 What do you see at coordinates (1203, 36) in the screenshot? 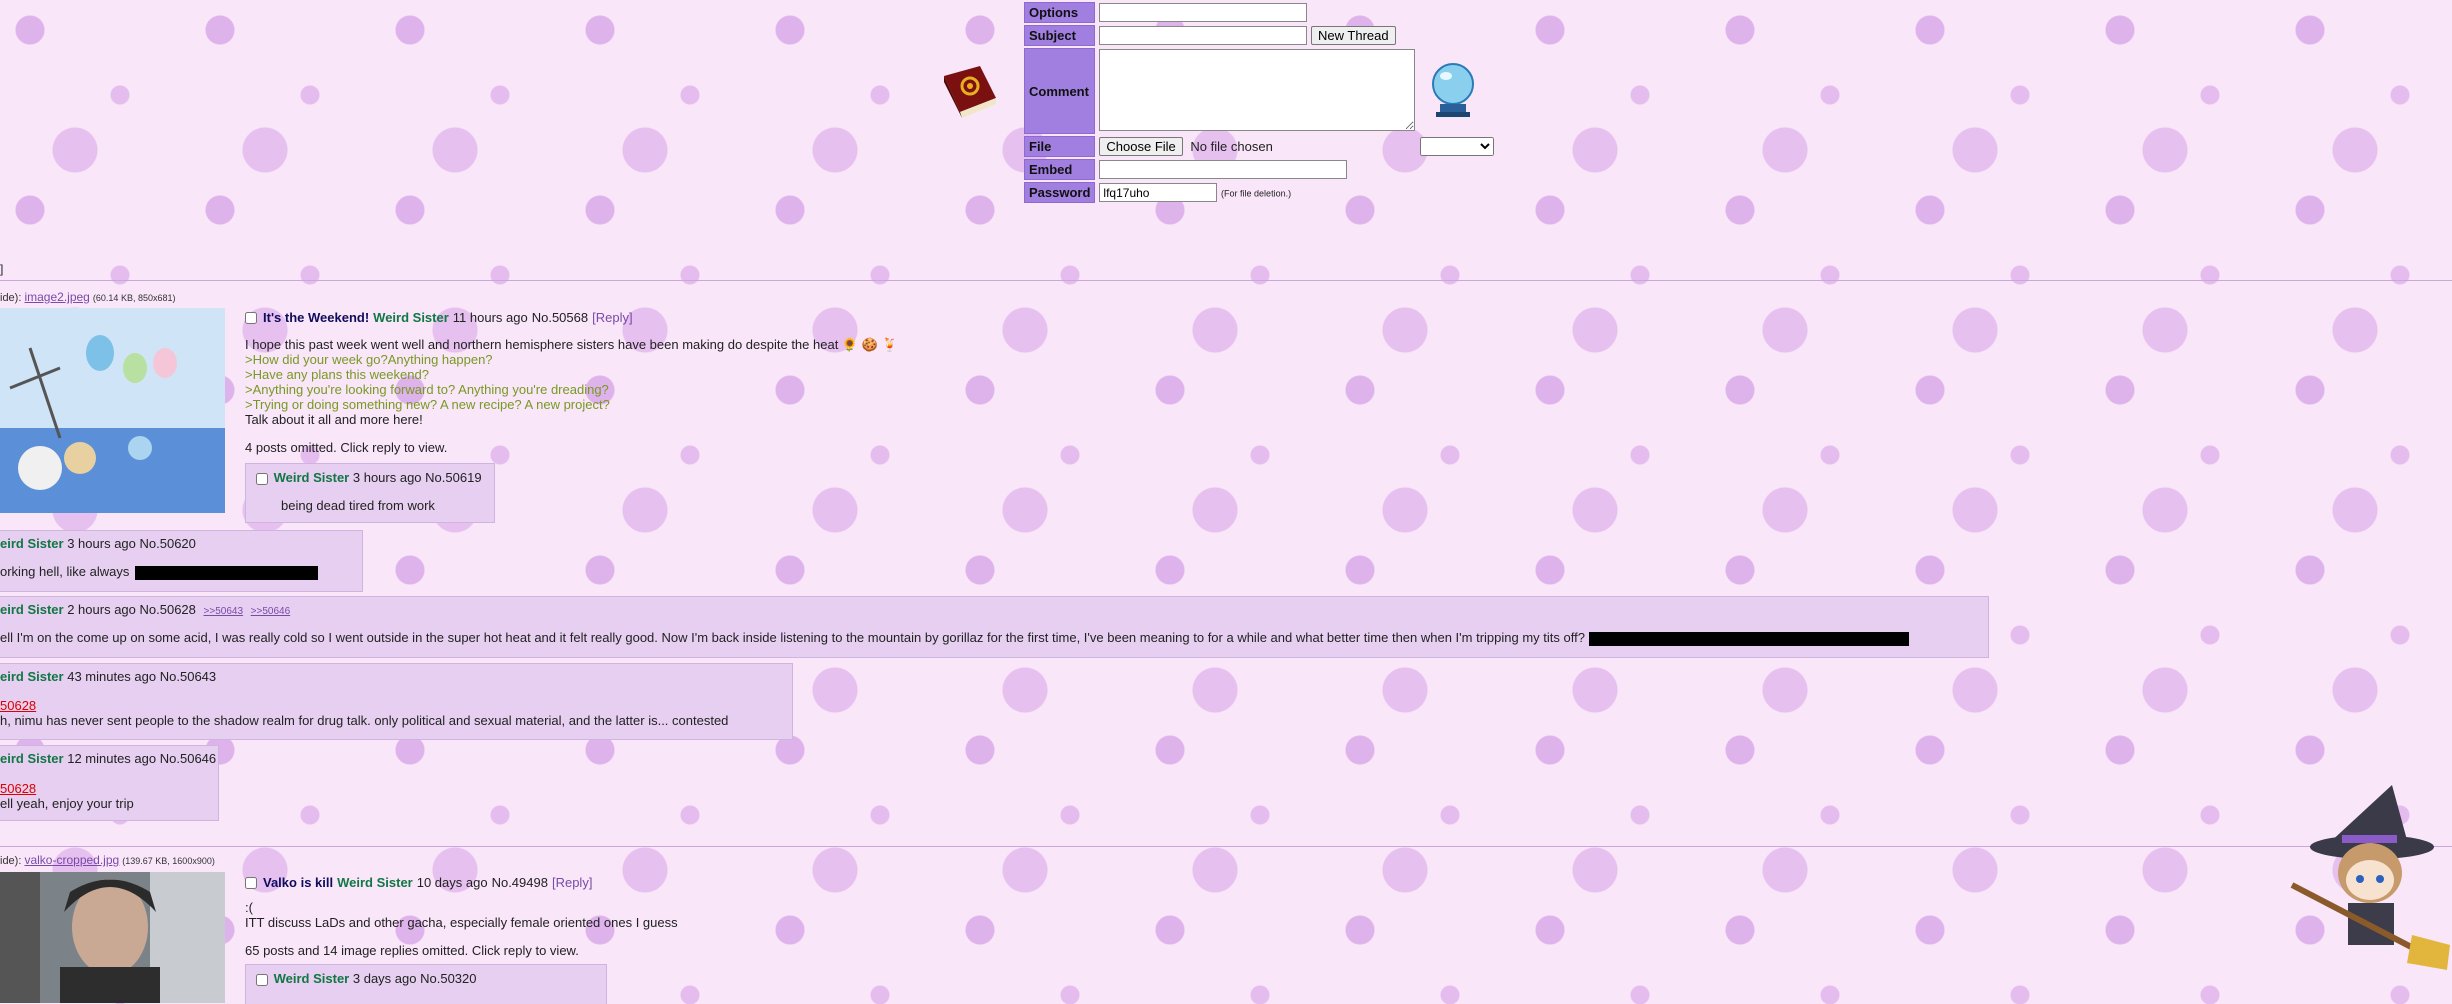
I see `subject-input` at bounding box center [1203, 36].